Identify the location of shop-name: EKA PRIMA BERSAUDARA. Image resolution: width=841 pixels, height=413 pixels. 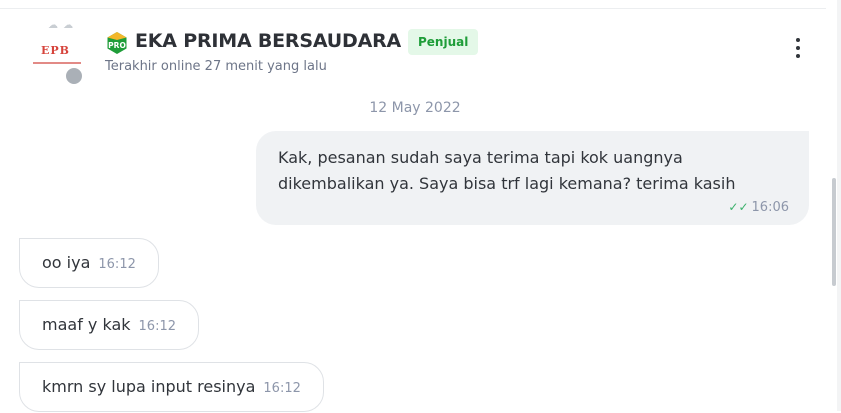
(268, 41).